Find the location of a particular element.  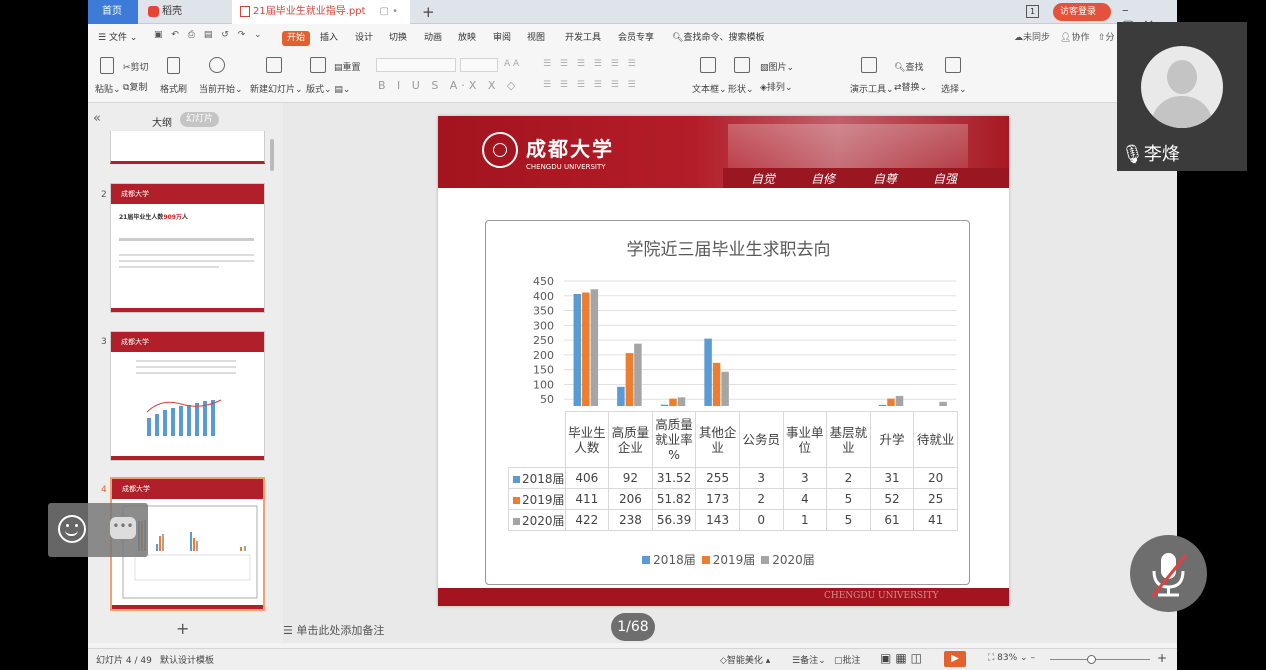

paste-icon is located at coordinates (107, 65).